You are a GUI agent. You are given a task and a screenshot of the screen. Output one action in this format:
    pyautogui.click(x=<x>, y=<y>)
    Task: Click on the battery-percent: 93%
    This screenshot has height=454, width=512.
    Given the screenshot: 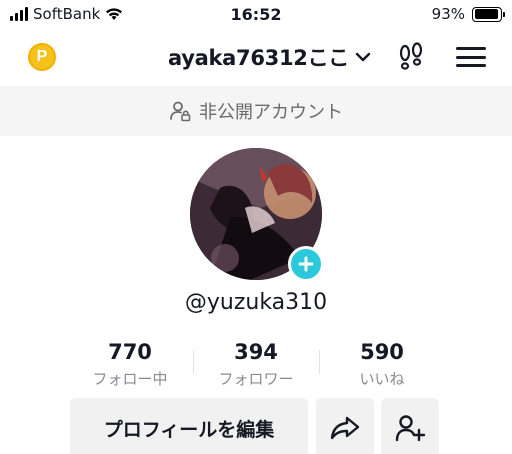 What is the action you would take?
    pyautogui.click(x=448, y=14)
    